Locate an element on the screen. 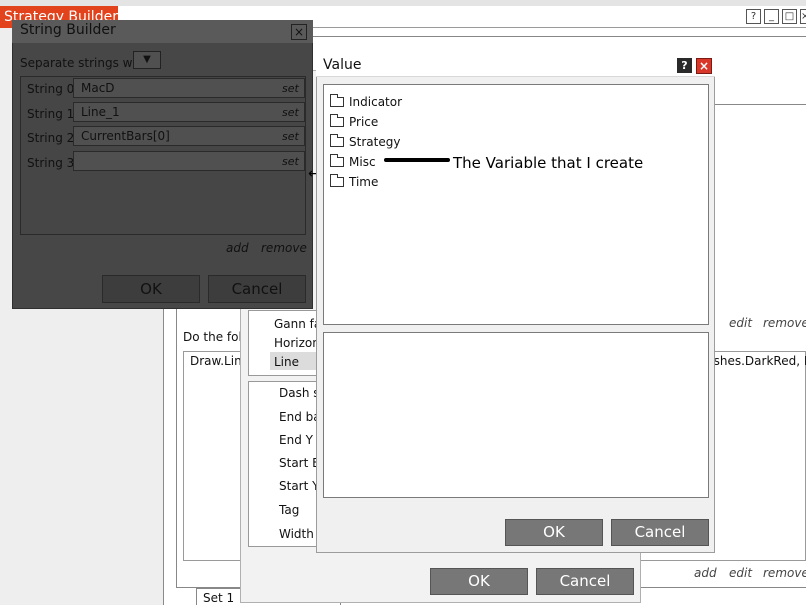 The height and width of the screenshot is (607, 806). tree-item-label: Indicator is located at coordinates (376, 102).